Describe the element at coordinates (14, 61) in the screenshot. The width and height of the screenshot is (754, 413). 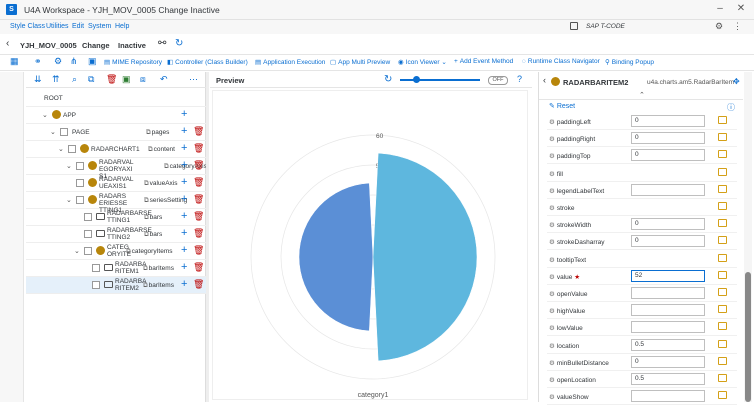
I see `layout-icon: ▦` at that location.